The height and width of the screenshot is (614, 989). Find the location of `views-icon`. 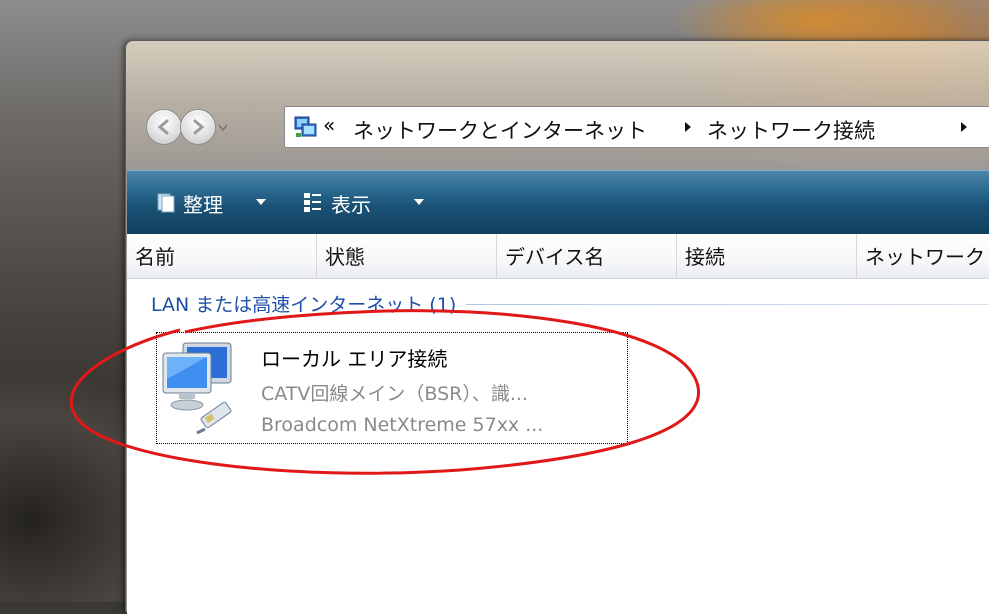

views-icon is located at coordinates (312, 202).